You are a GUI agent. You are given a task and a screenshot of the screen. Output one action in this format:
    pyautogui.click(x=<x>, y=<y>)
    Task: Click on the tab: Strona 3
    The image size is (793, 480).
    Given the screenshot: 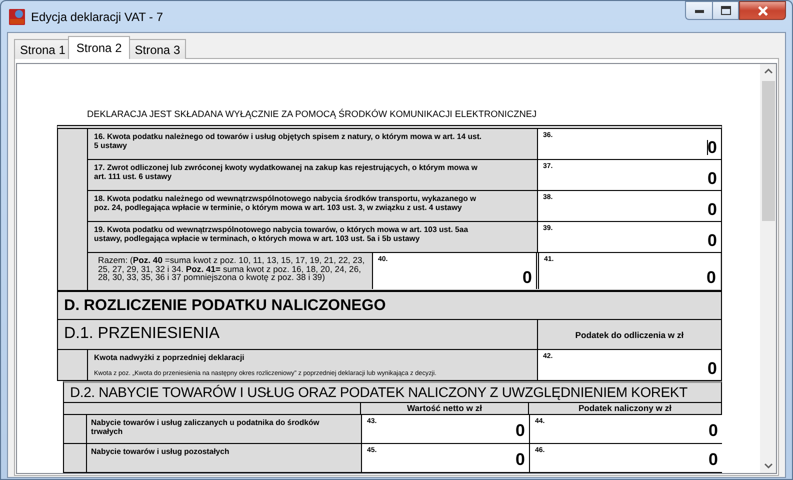 What is the action you would take?
    pyautogui.click(x=157, y=49)
    